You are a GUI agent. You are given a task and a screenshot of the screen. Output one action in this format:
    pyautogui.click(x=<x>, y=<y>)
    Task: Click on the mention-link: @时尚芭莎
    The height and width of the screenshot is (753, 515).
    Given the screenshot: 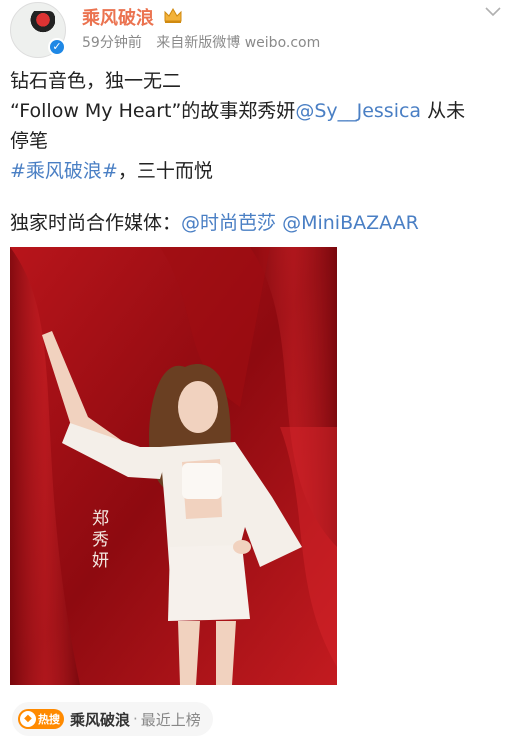 What is the action you would take?
    pyautogui.click(x=228, y=223)
    